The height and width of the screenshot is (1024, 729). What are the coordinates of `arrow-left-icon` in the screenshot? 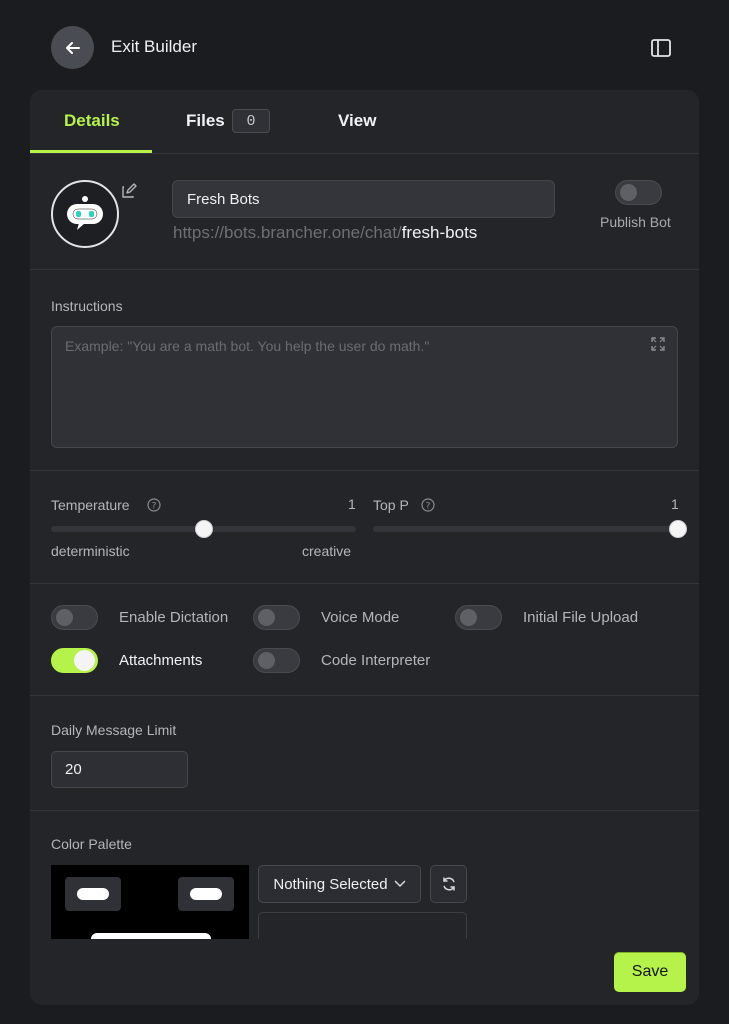 It's located at (72, 47).